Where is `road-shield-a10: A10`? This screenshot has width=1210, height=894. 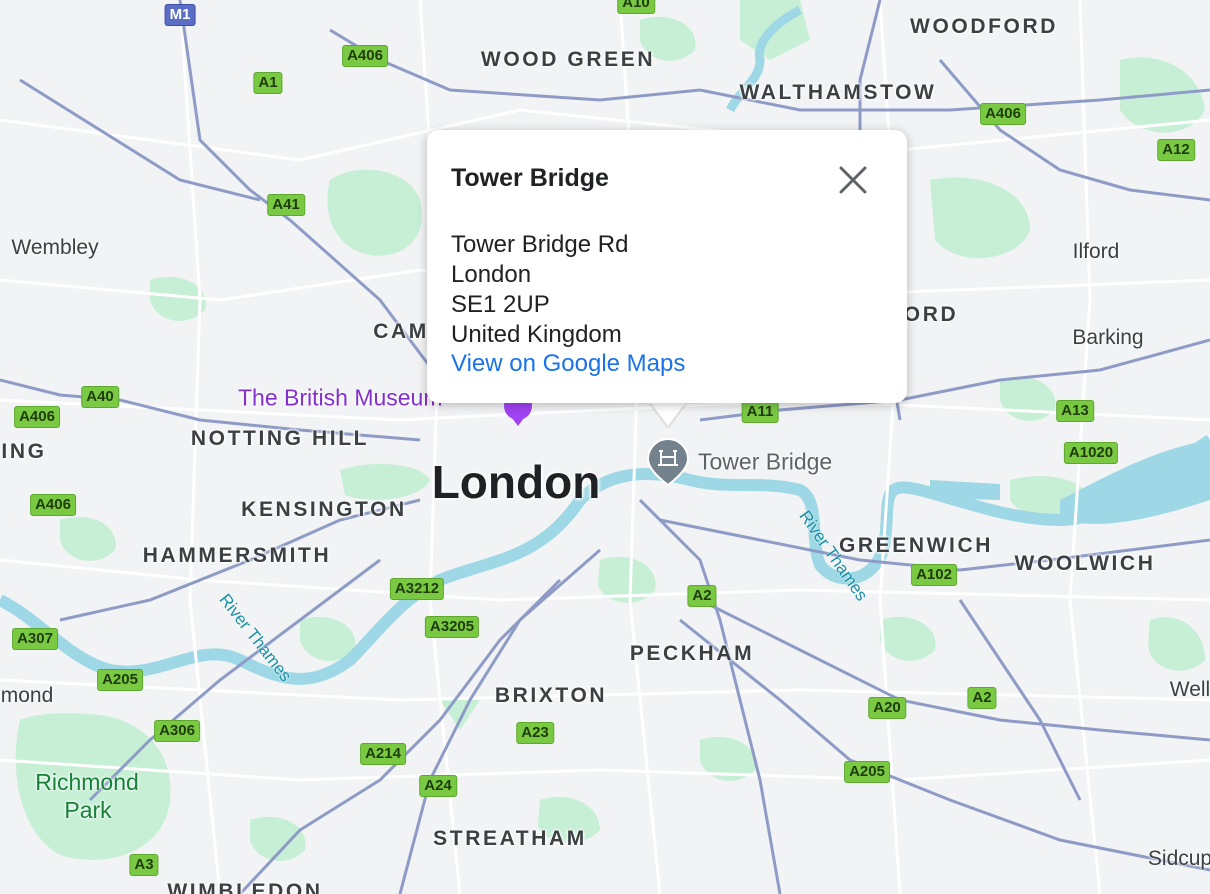
road-shield-a10: A10 is located at coordinates (636, 7).